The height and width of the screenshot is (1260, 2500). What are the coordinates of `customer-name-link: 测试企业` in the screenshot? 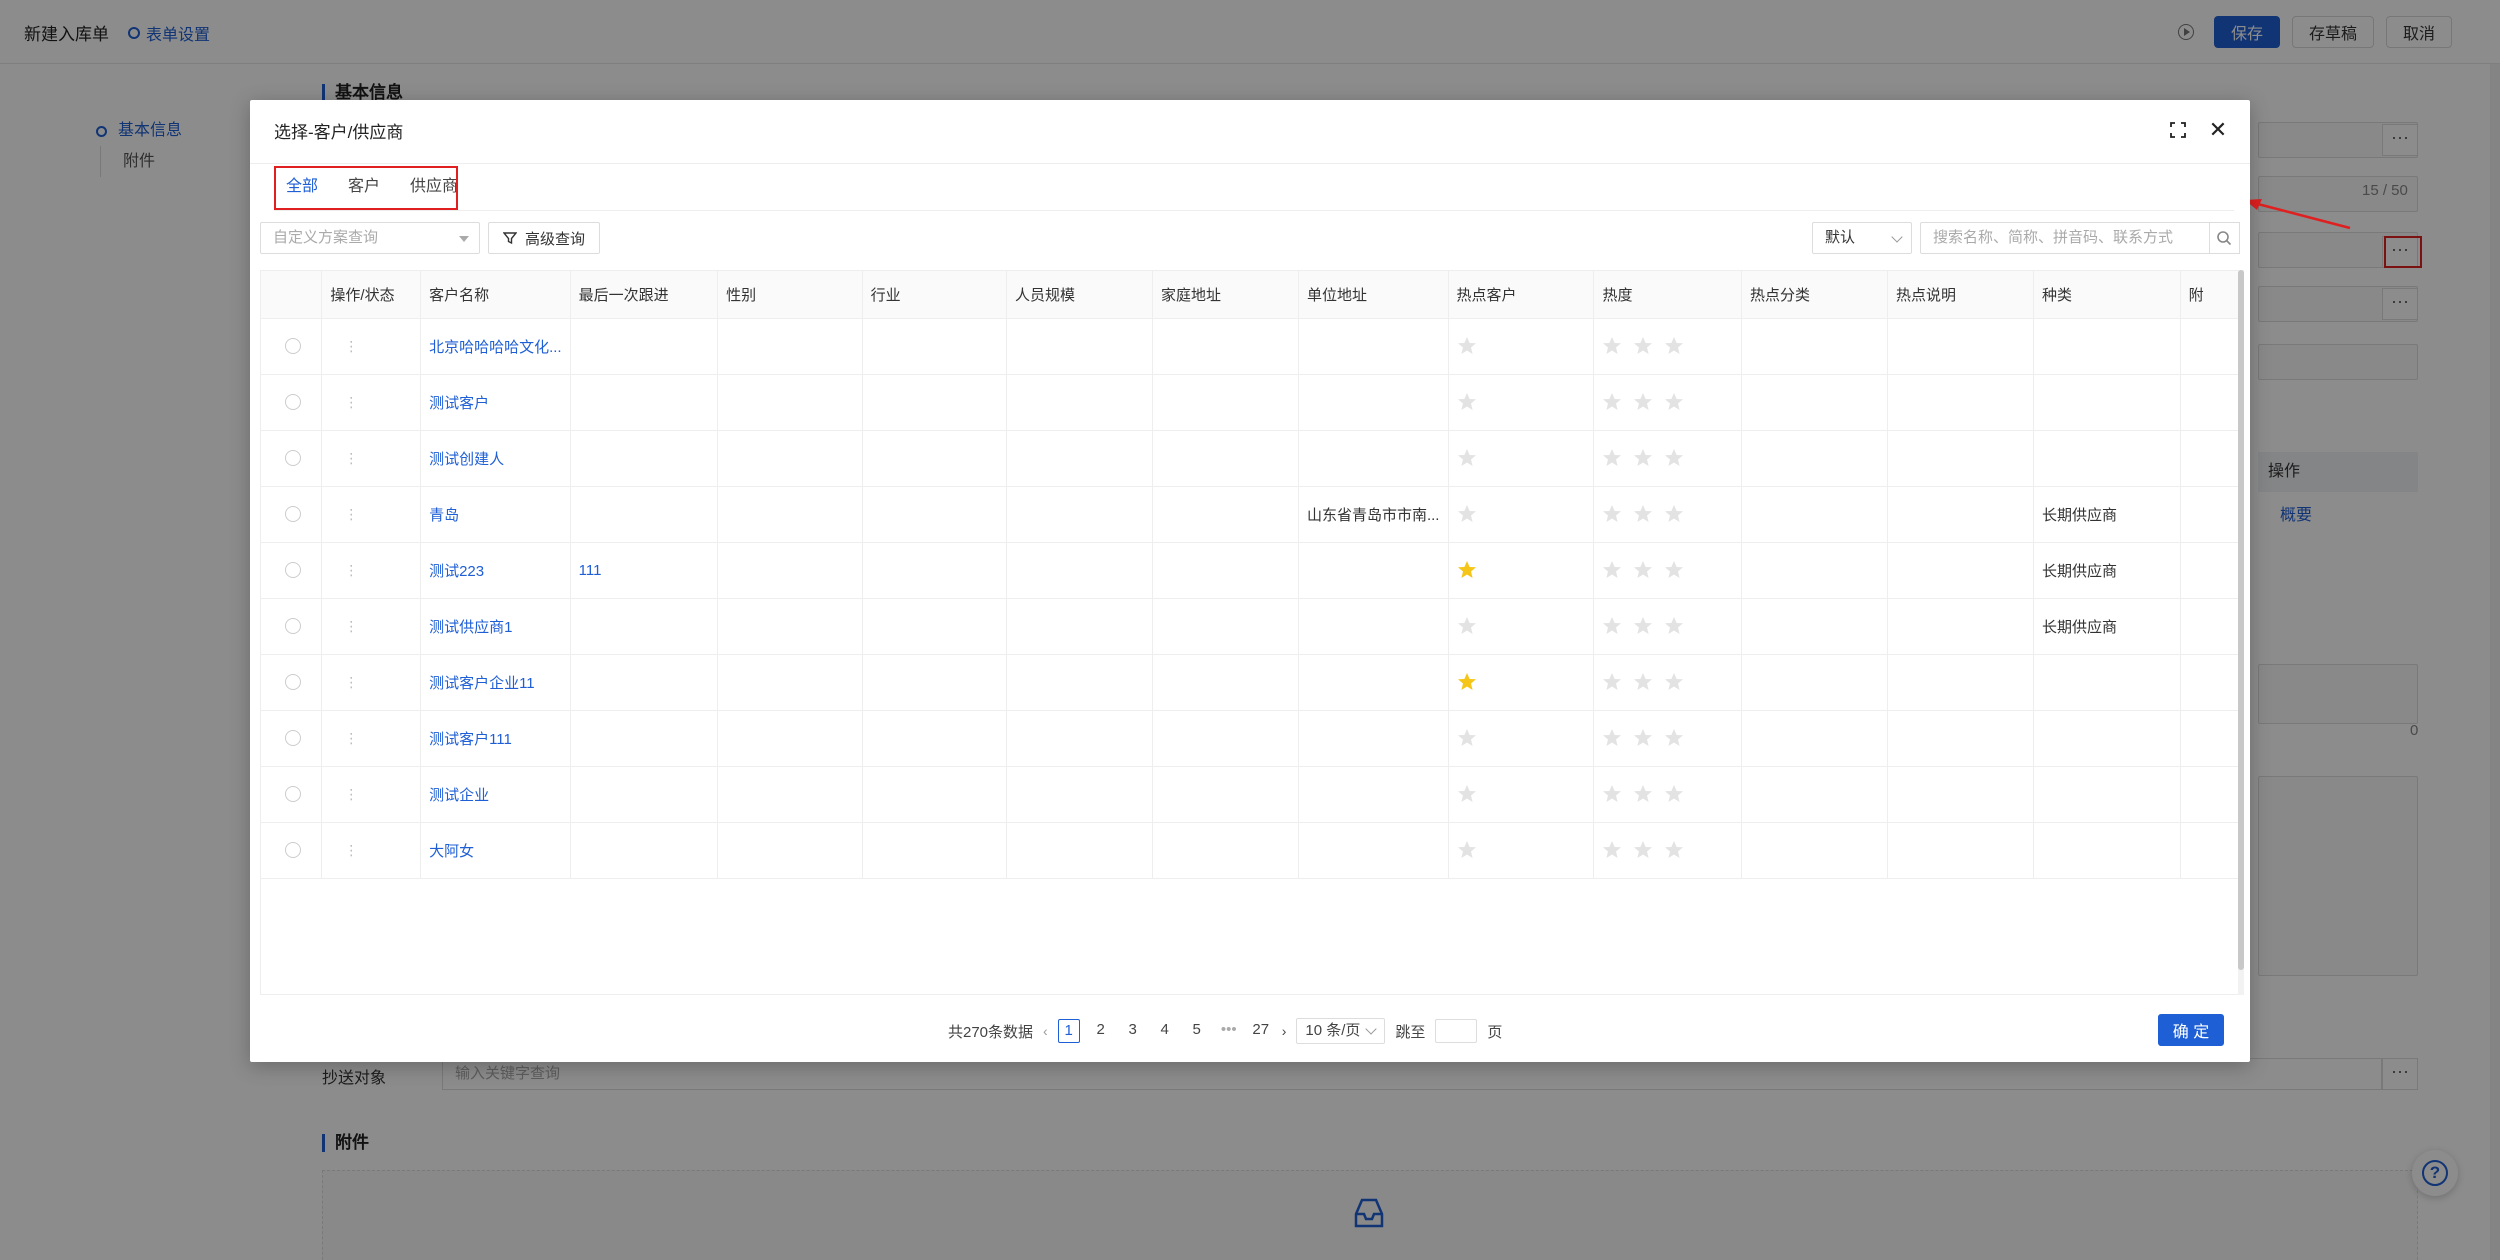 It's located at (495, 794).